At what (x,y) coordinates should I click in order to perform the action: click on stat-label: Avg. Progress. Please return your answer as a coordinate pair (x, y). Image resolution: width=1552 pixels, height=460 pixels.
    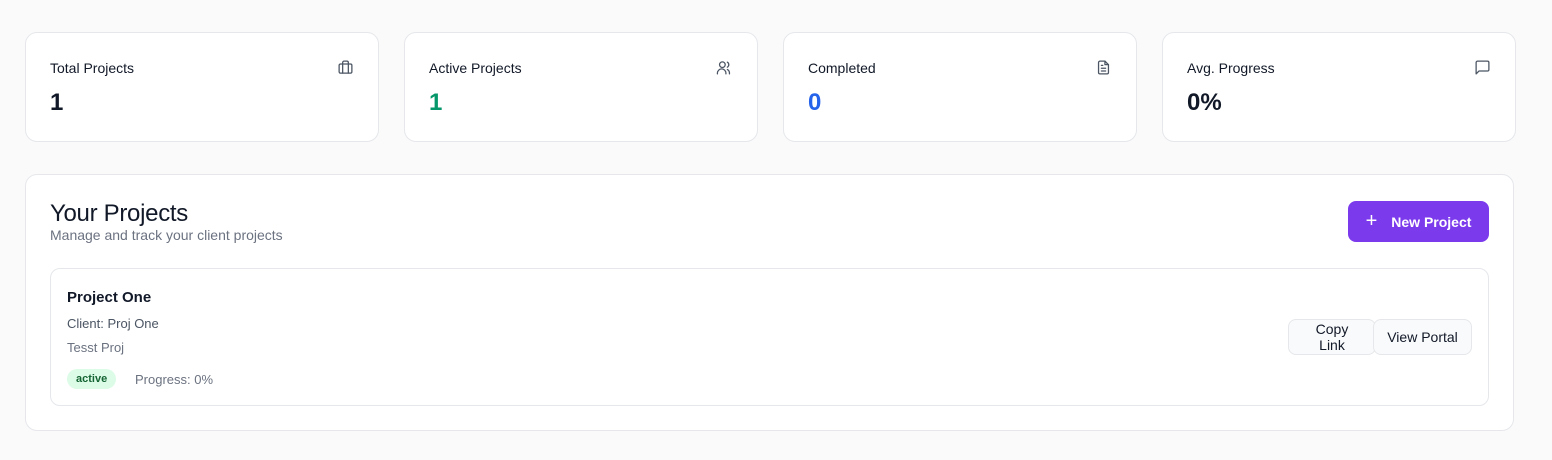
    Looking at the image, I should click on (1231, 68).